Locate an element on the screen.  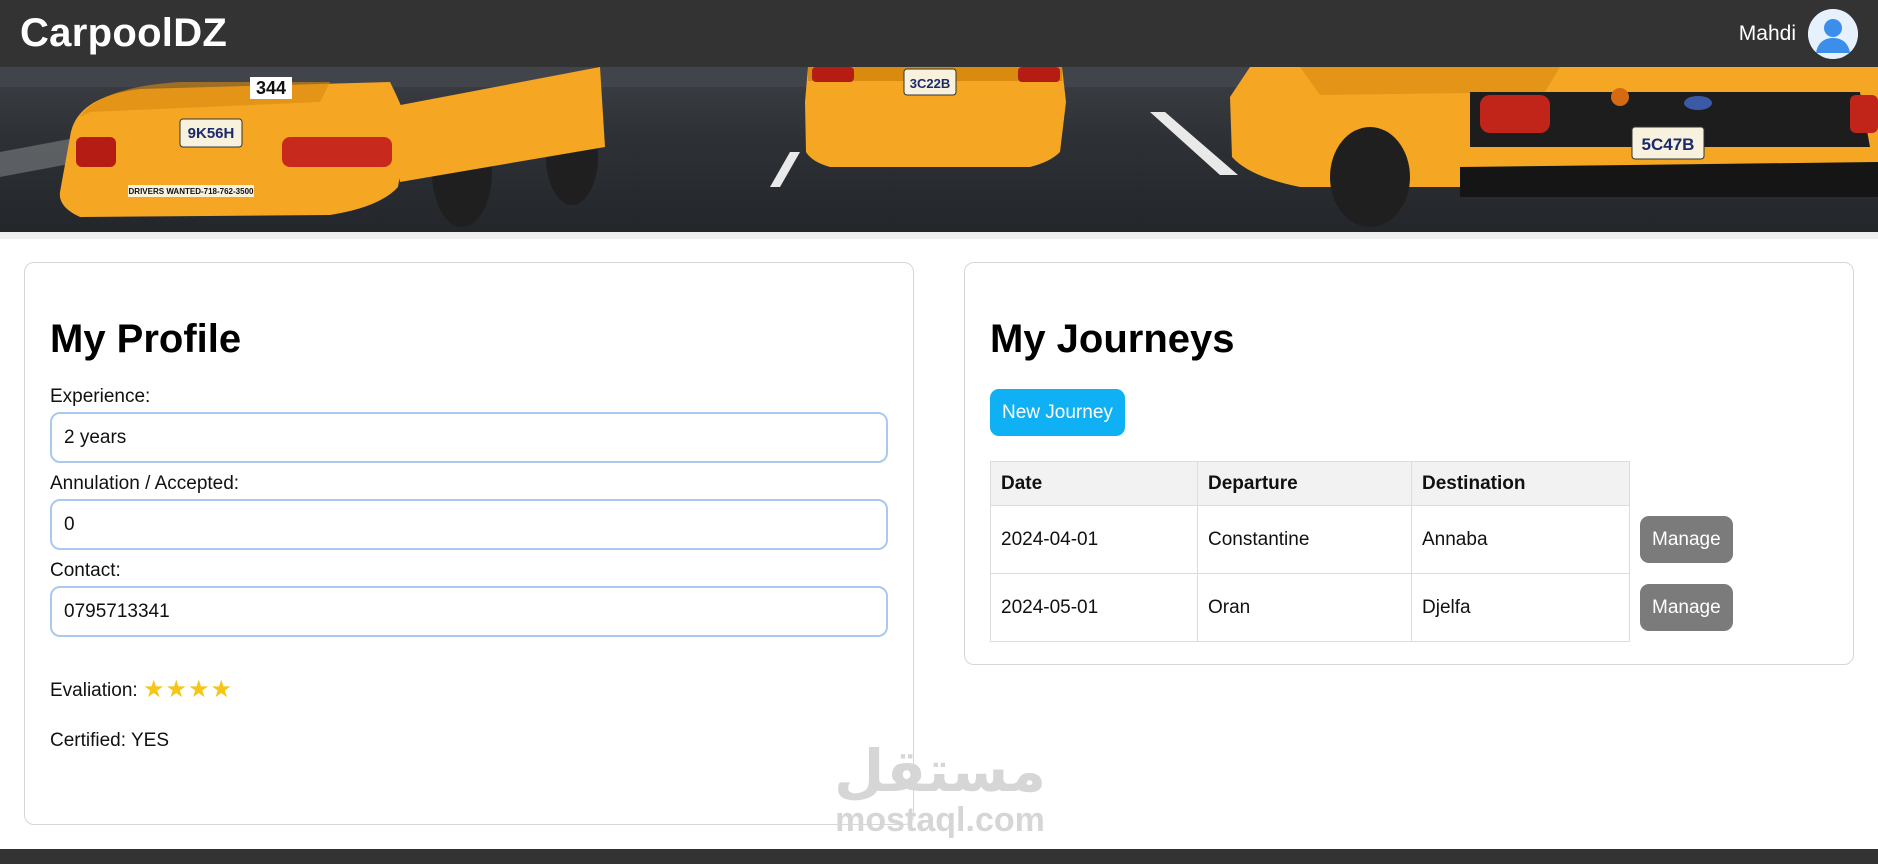
user-menu: Mahdi is located at coordinates (1798, 33).